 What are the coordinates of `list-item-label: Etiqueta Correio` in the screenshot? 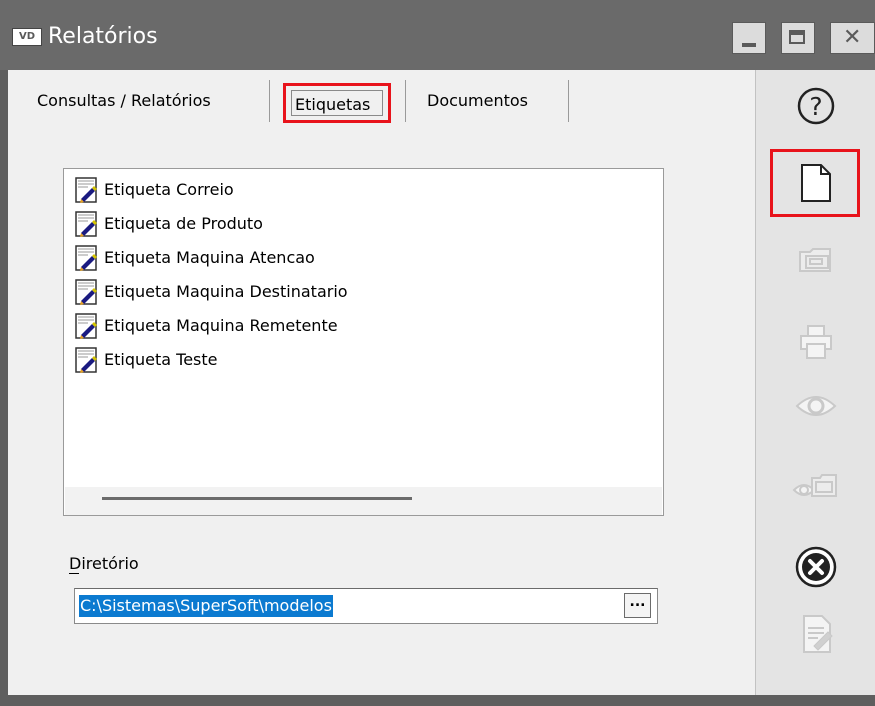 It's located at (169, 189).